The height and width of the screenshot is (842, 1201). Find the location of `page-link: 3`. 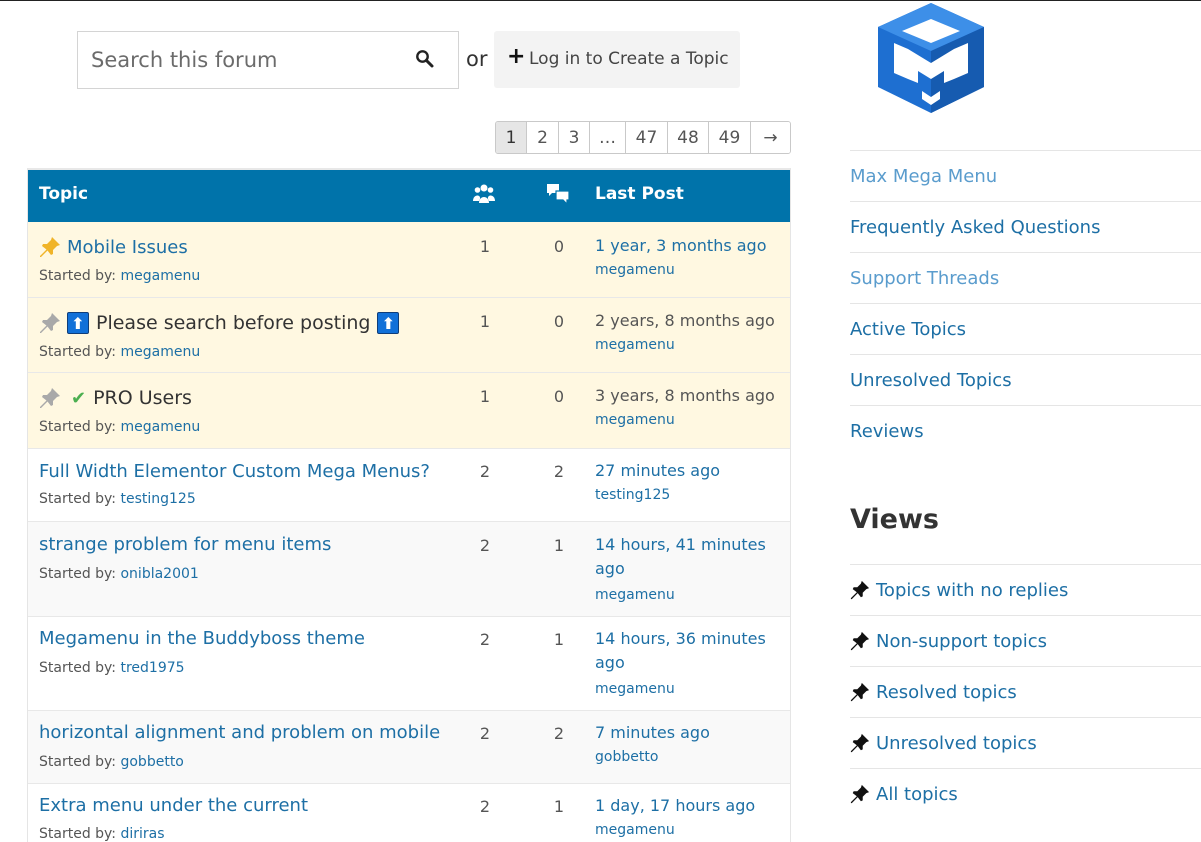

page-link: 3 is located at coordinates (573, 137).